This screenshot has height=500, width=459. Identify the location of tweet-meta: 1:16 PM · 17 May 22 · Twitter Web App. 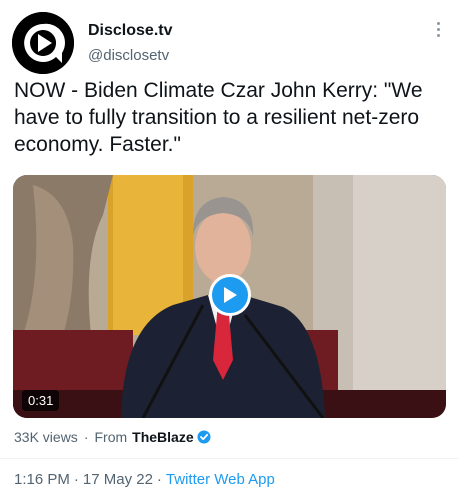
(144, 479).